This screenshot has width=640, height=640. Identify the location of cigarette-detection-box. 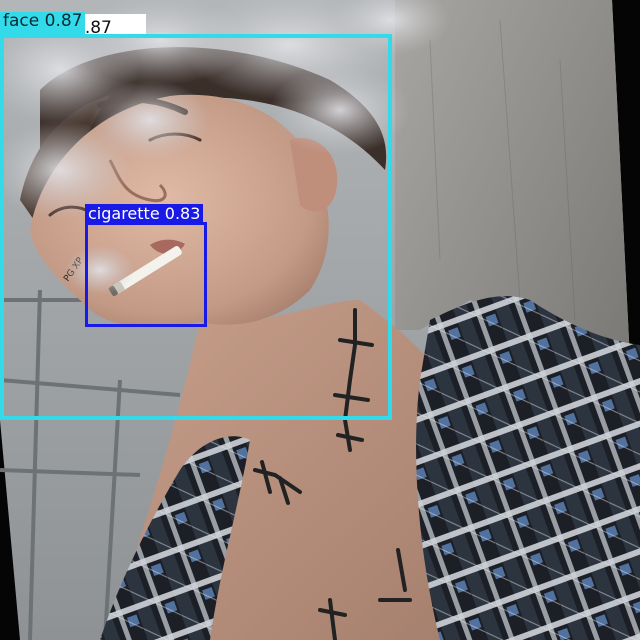
(146, 274).